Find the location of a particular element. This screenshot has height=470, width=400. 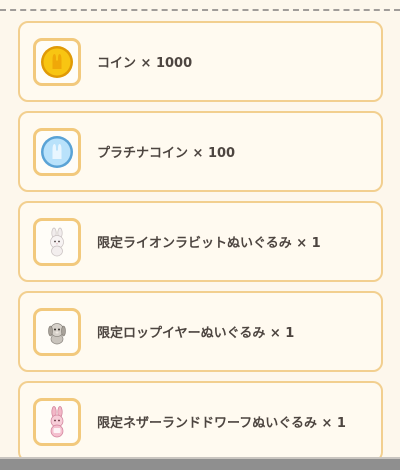

gold-coin-icon is located at coordinates (57, 61).